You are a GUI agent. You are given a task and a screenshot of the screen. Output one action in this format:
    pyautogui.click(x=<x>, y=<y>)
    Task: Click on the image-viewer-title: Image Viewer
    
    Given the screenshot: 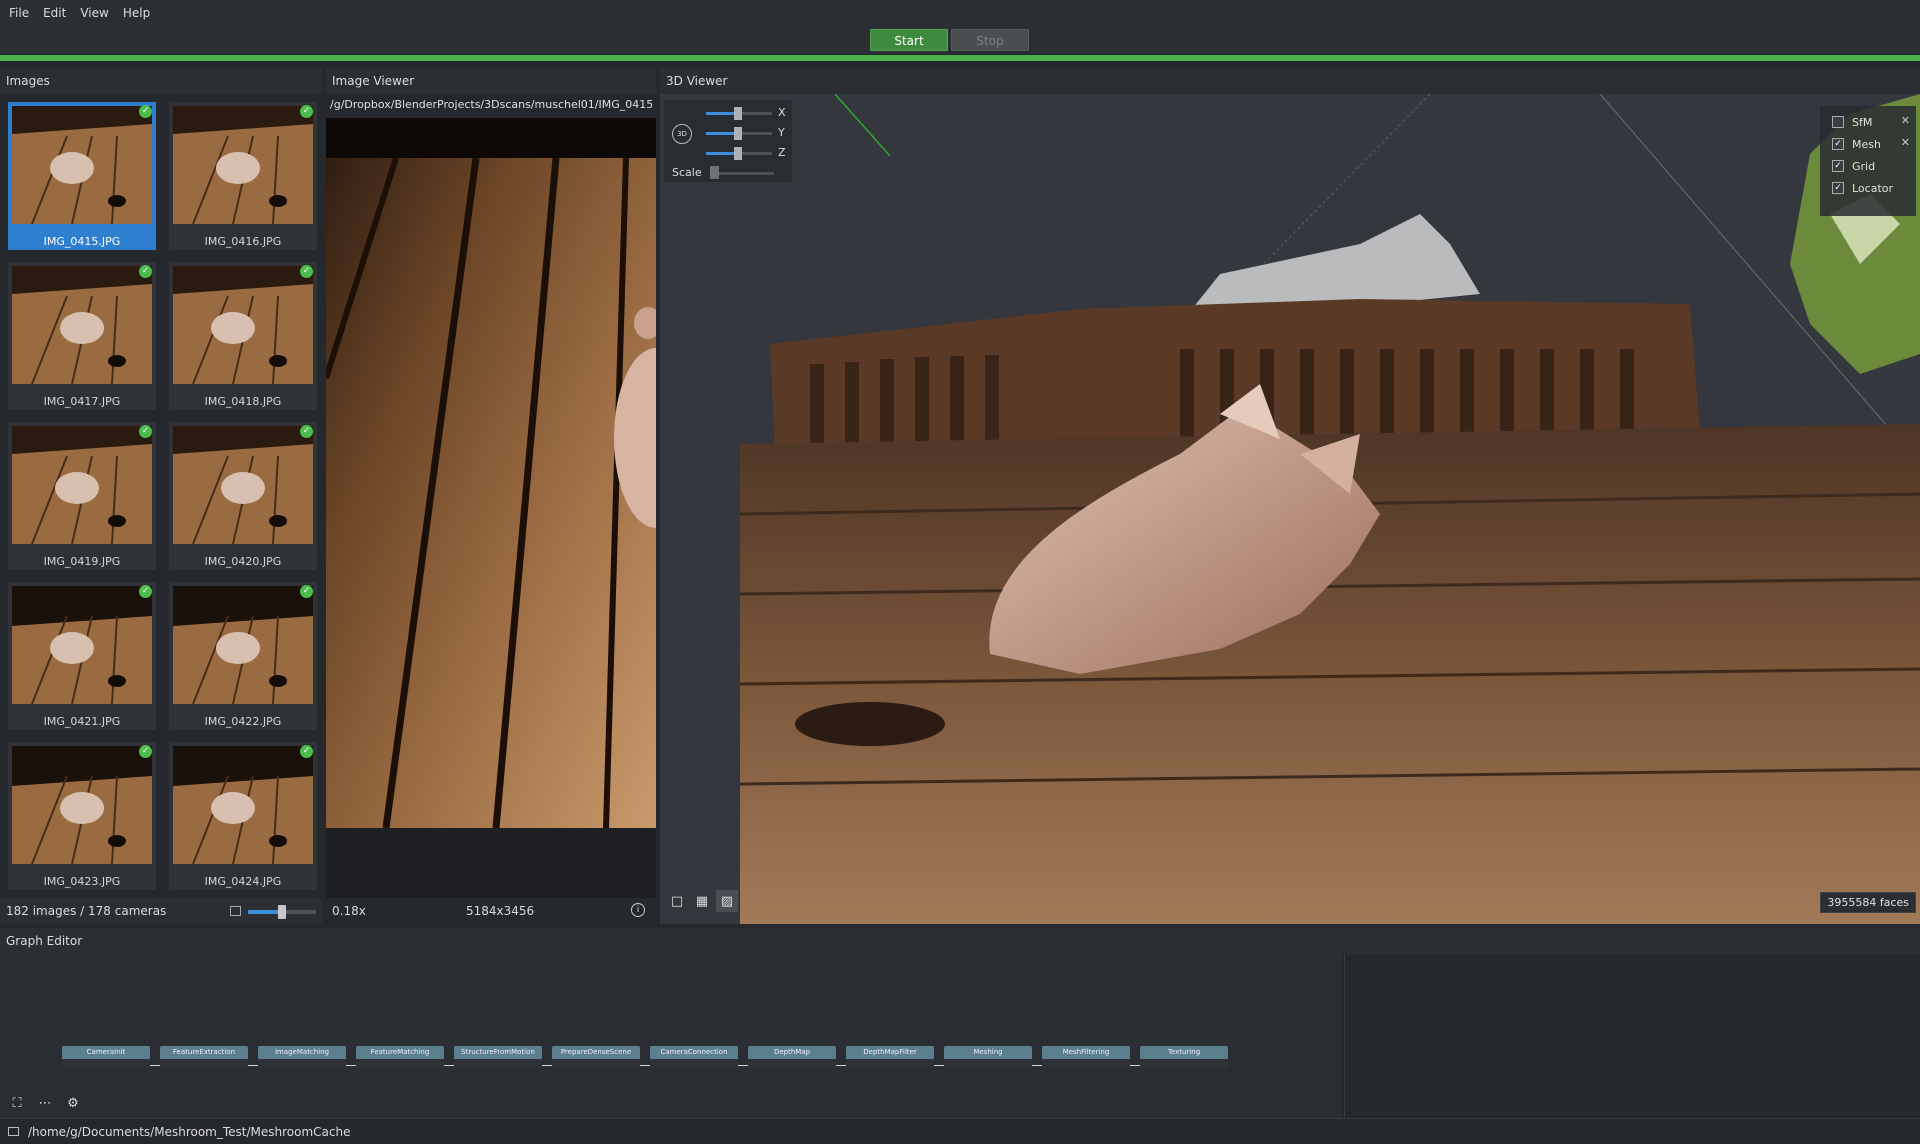 What is the action you would take?
    pyautogui.click(x=491, y=81)
    